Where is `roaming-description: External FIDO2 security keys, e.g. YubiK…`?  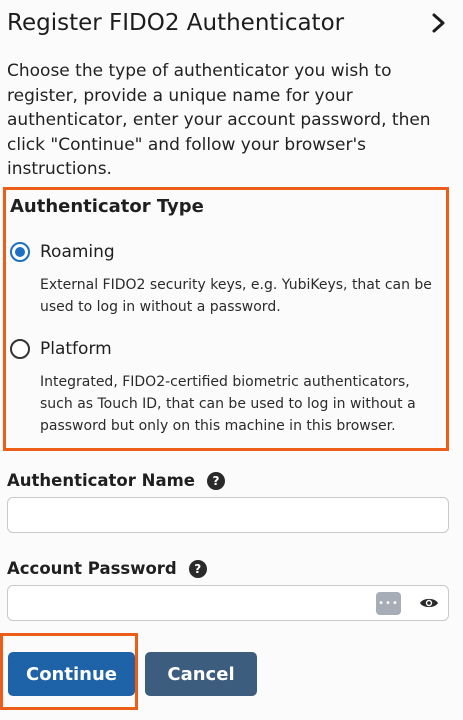 roaming-description: External FIDO2 security keys, e.g. YubiK… is located at coordinates (236, 296).